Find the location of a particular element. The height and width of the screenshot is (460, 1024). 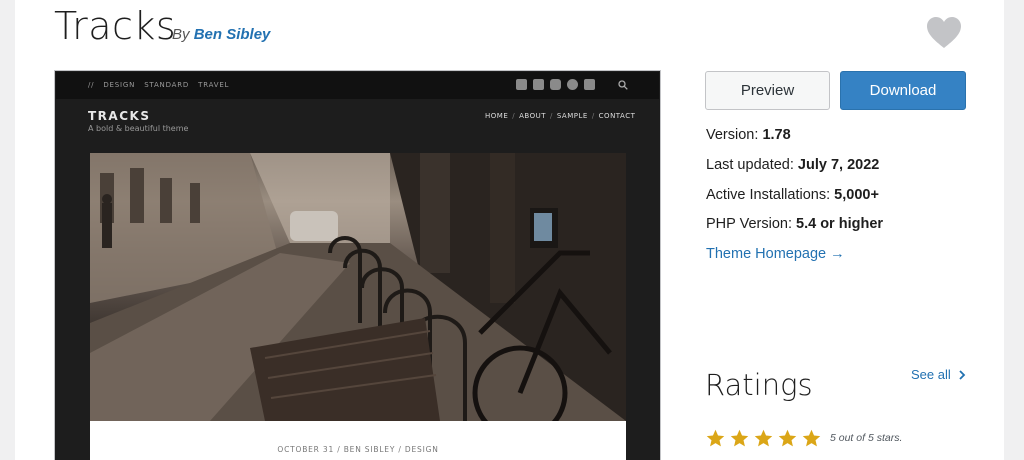

version-row: Version: 1.78 is located at coordinates (748, 135).